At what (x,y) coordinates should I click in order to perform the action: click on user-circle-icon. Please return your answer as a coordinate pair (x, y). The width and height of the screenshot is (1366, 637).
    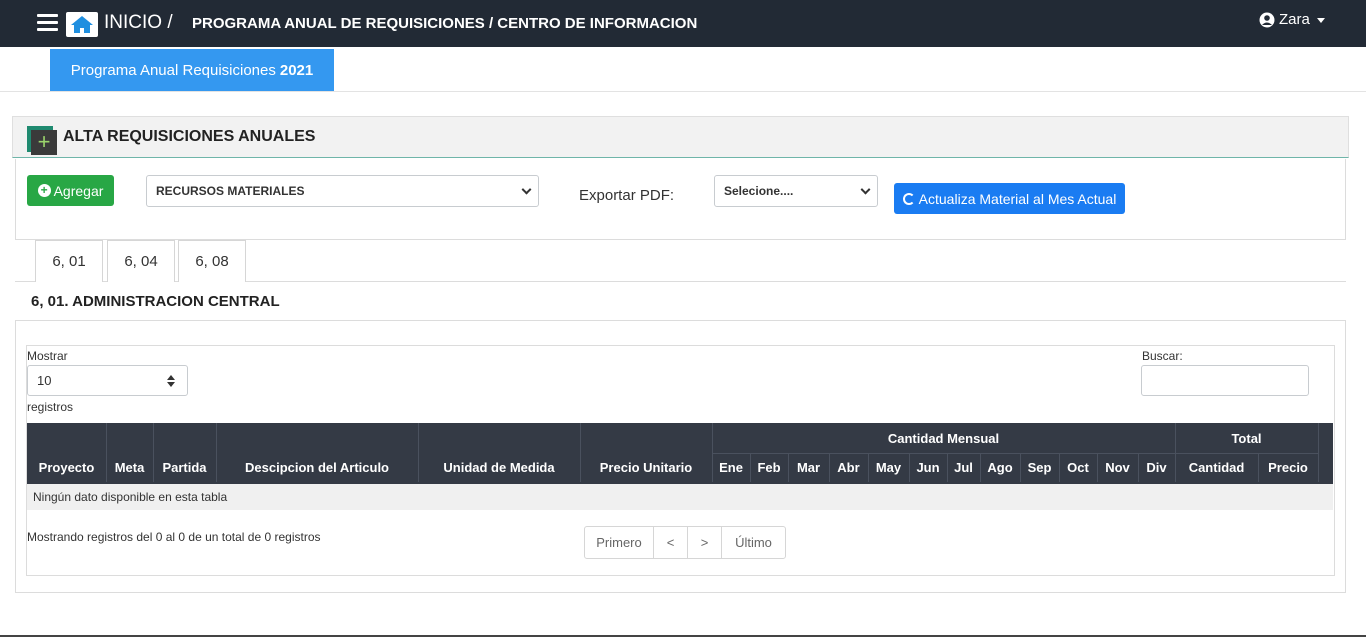
    Looking at the image, I should click on (1267, 19).